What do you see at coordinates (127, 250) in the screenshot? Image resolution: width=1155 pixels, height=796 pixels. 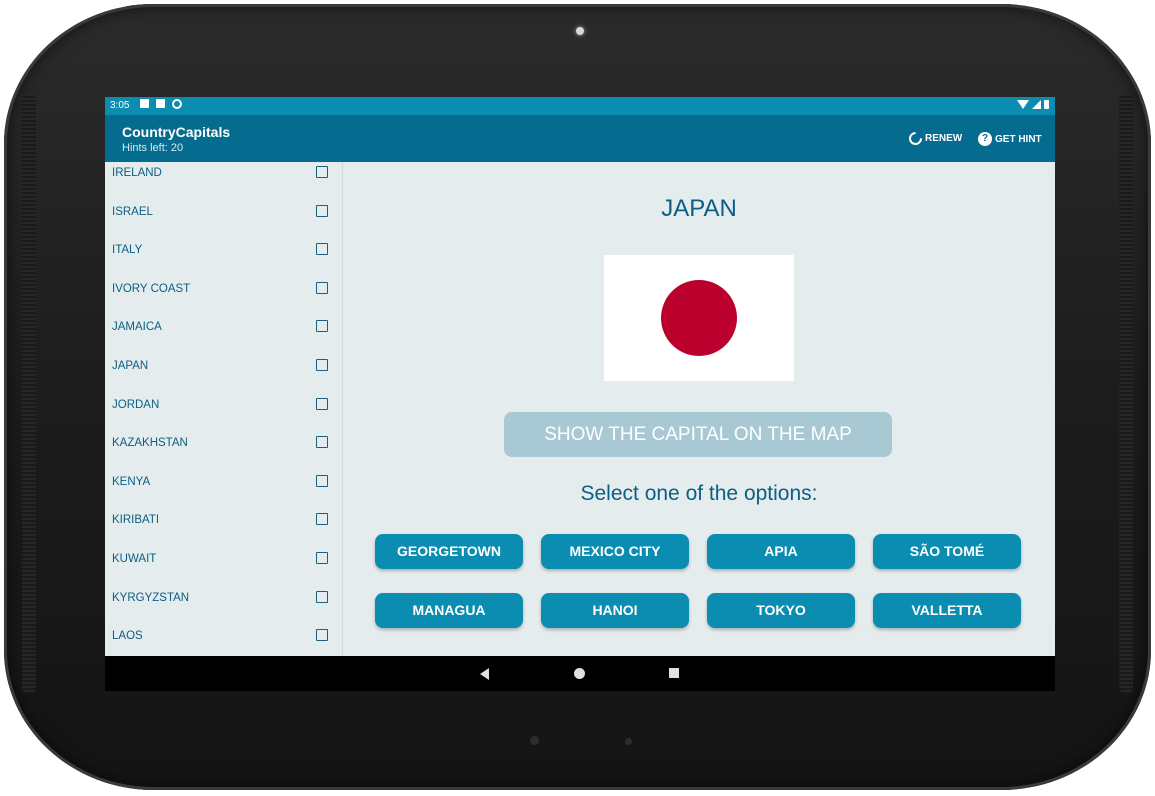 I see `country-name: ITALY` at bounding box center [127, 250].